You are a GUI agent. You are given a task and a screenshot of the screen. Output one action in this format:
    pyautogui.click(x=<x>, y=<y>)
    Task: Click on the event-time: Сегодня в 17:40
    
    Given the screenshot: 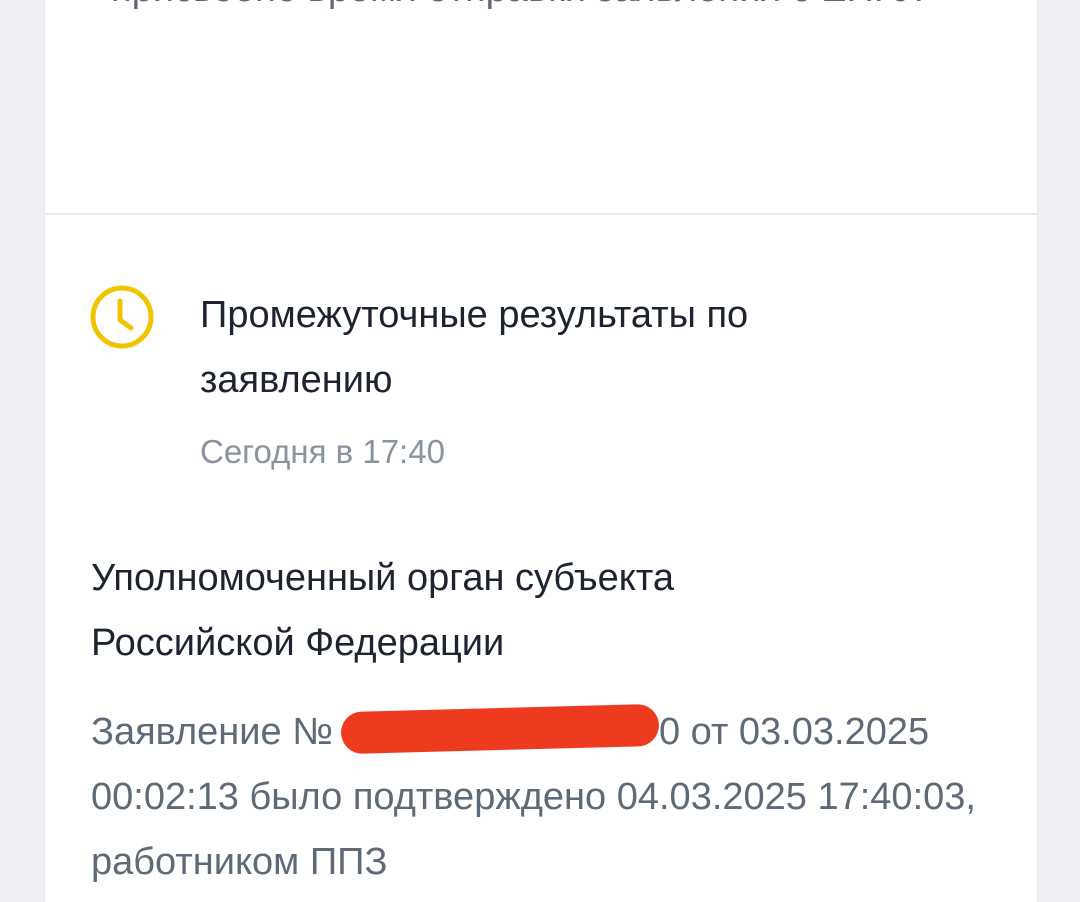 What is the action you would take?
    pyautogui.click(x=322, y=451)
    